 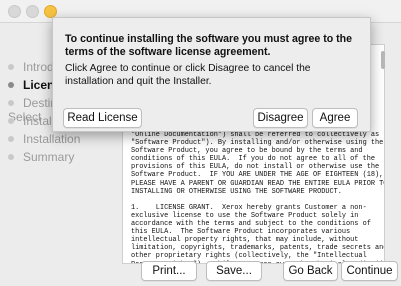 I want to click on minimize-window-button, so click(x=32, y=11).